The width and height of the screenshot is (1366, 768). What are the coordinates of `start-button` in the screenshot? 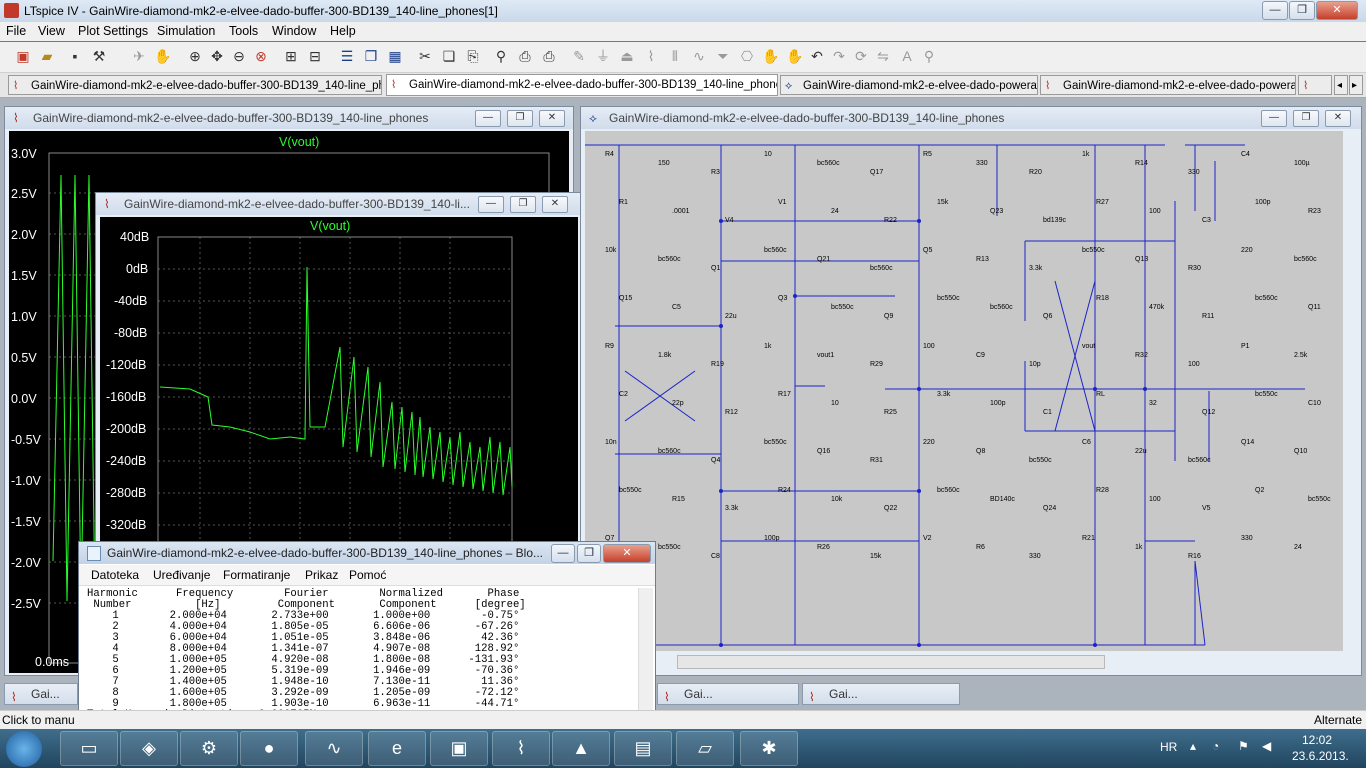 It's located at (24, 749).